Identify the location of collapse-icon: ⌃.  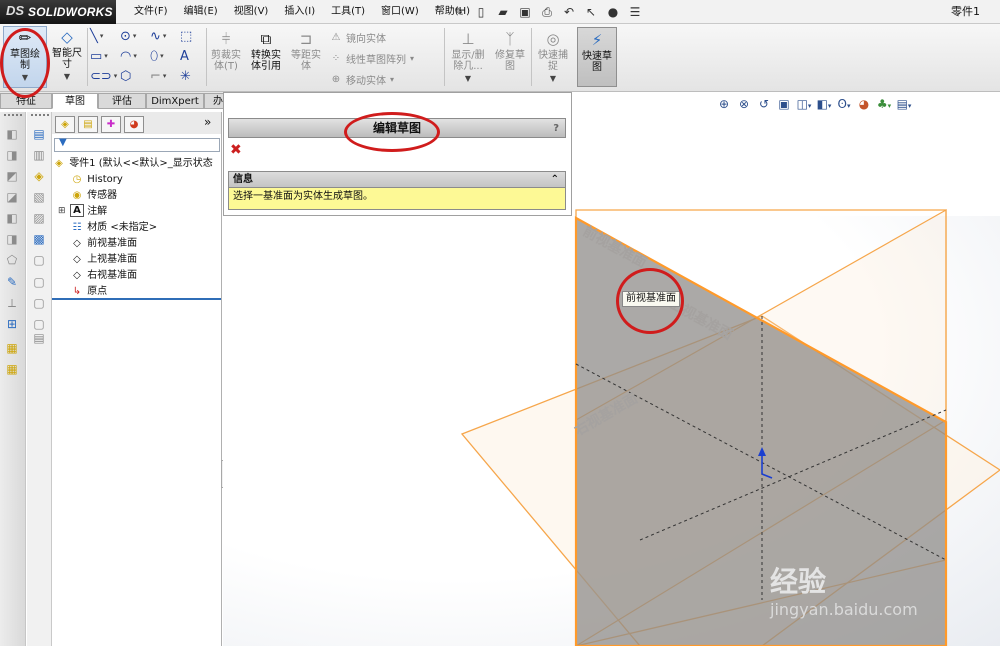
(555, 179).